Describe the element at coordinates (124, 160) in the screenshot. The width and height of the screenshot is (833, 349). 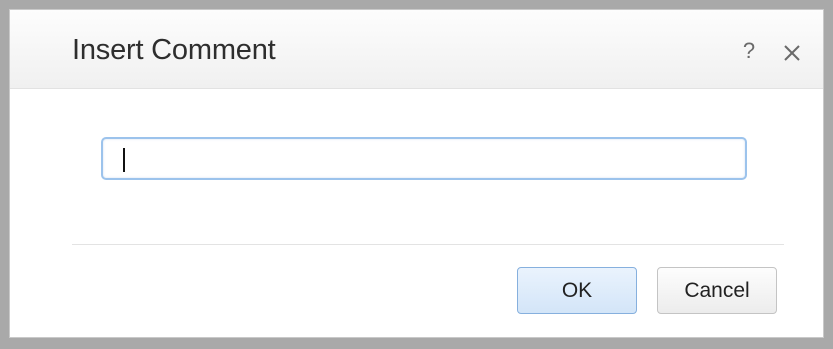
I see `text-caret` at that location.